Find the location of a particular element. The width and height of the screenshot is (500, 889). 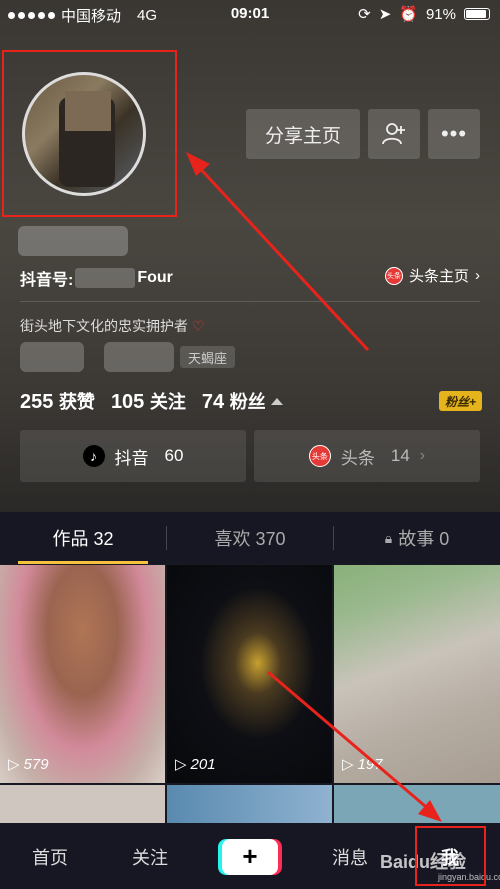

zodiac-tag: 天蝎座 is located at coordinates (208, 357).